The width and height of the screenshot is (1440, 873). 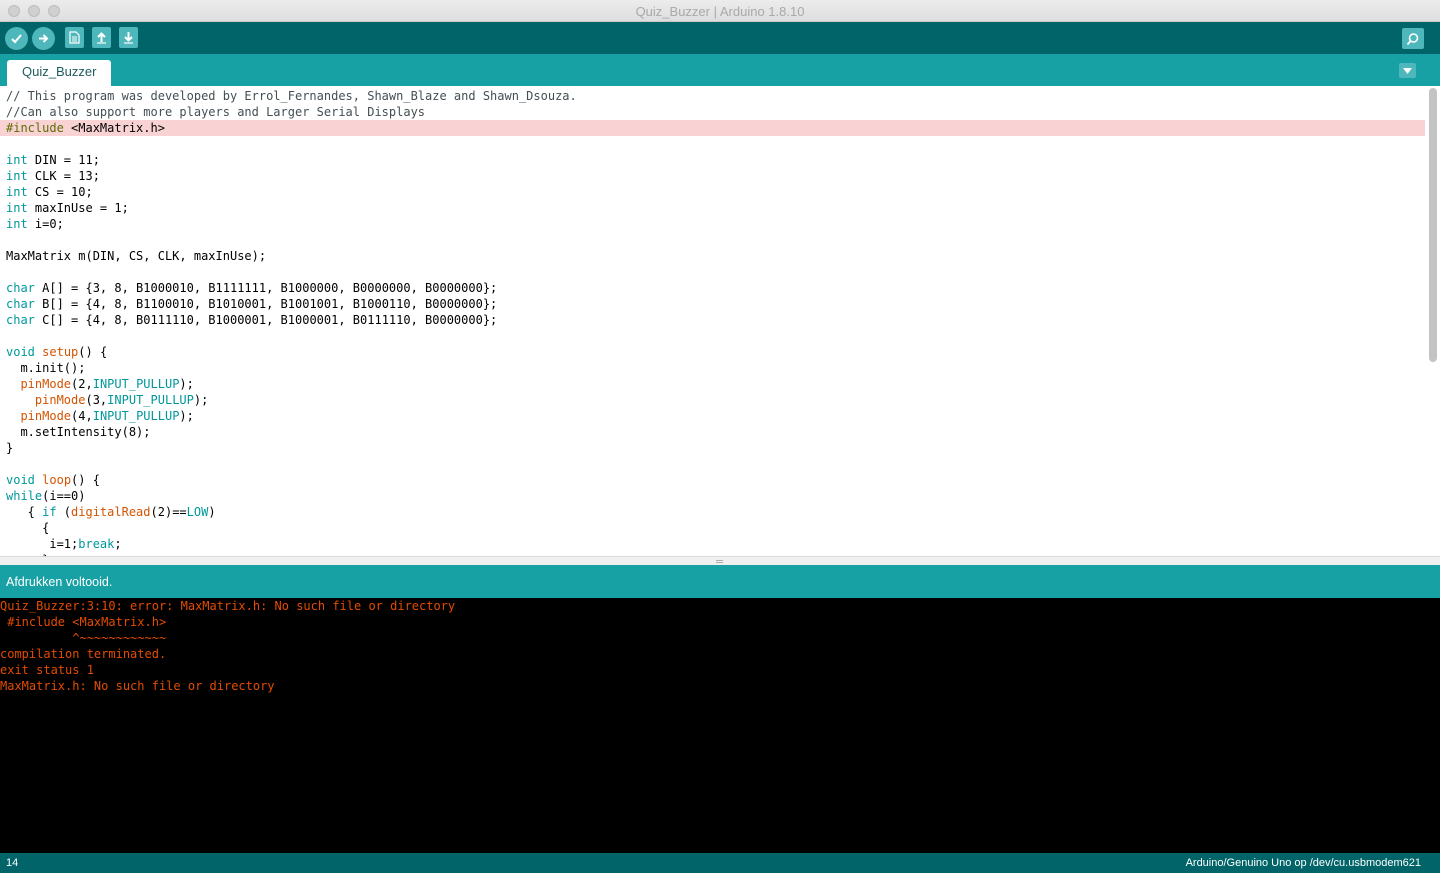 I want to click on open-sketch-button, so click(x=101, y=37).